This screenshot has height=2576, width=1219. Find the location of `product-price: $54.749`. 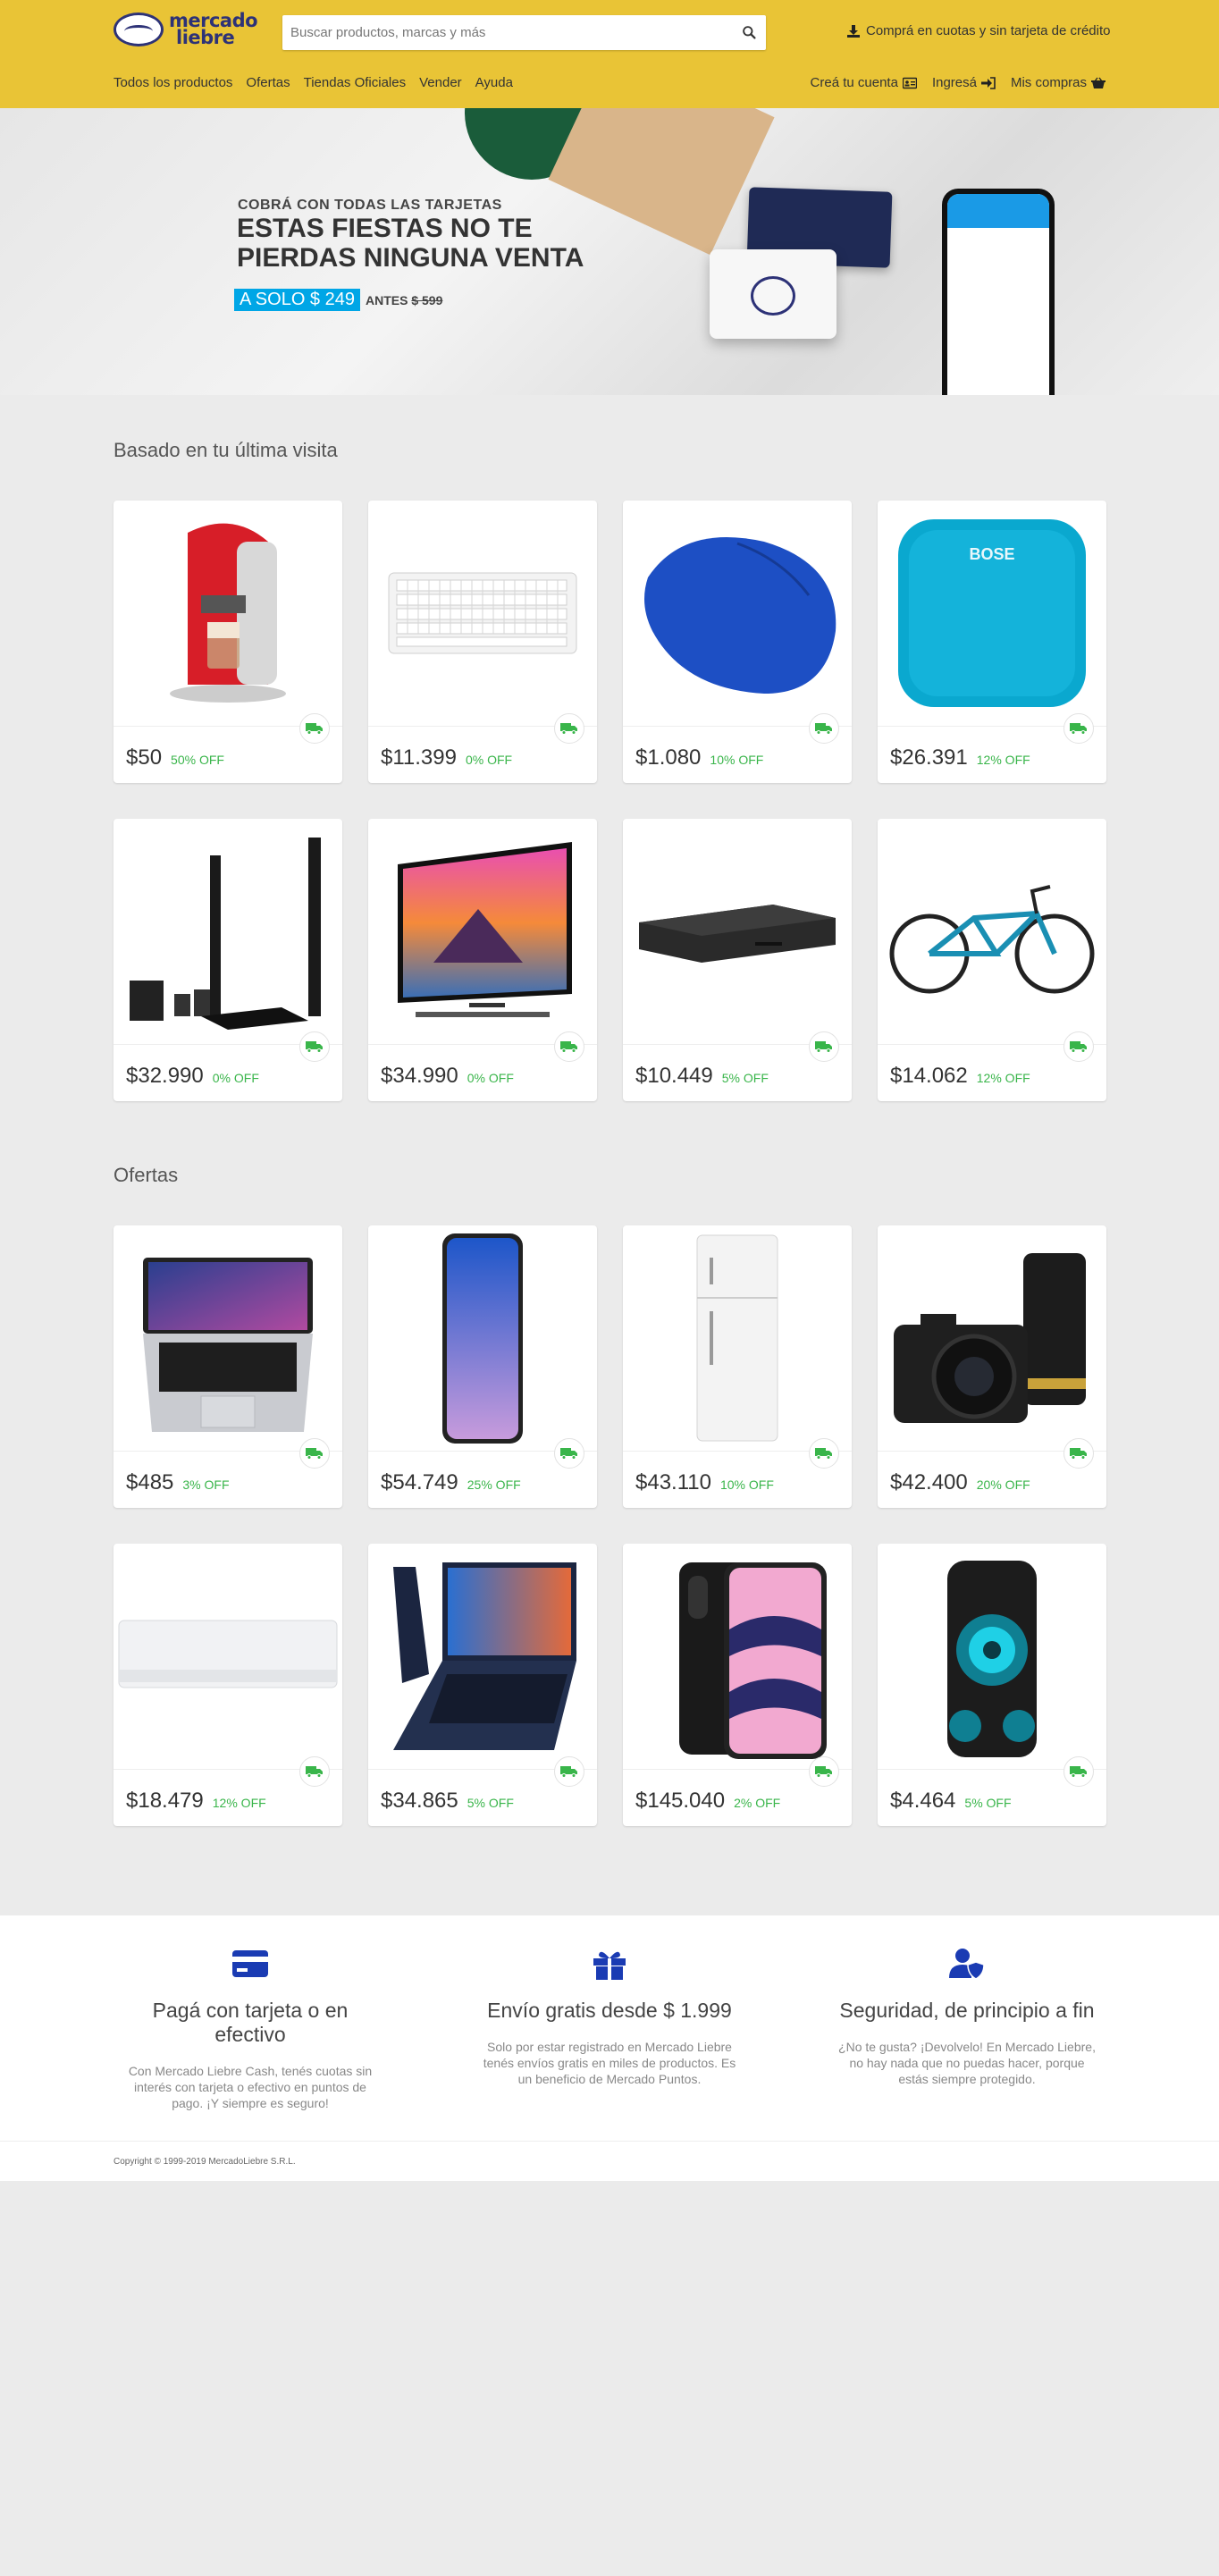

product-price: $54.749 is located at coordinates (419, 1482).